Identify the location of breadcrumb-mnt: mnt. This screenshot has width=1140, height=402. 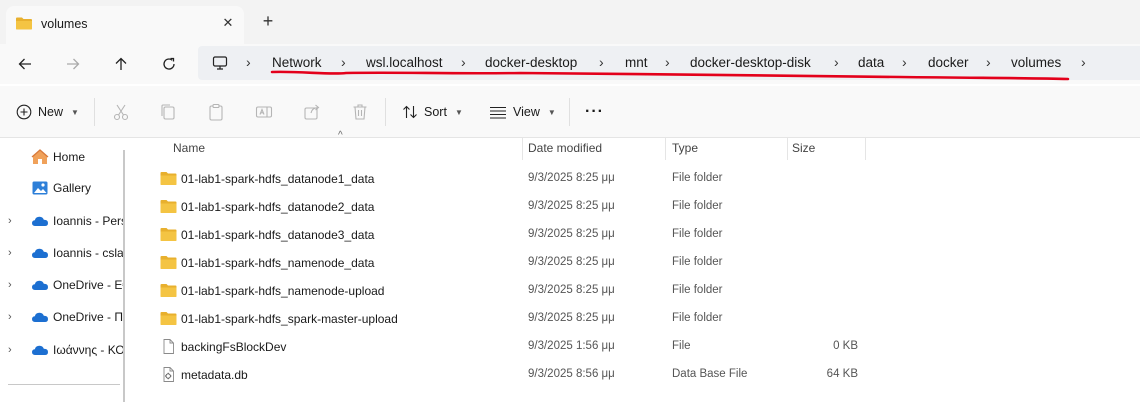
(636, 62).